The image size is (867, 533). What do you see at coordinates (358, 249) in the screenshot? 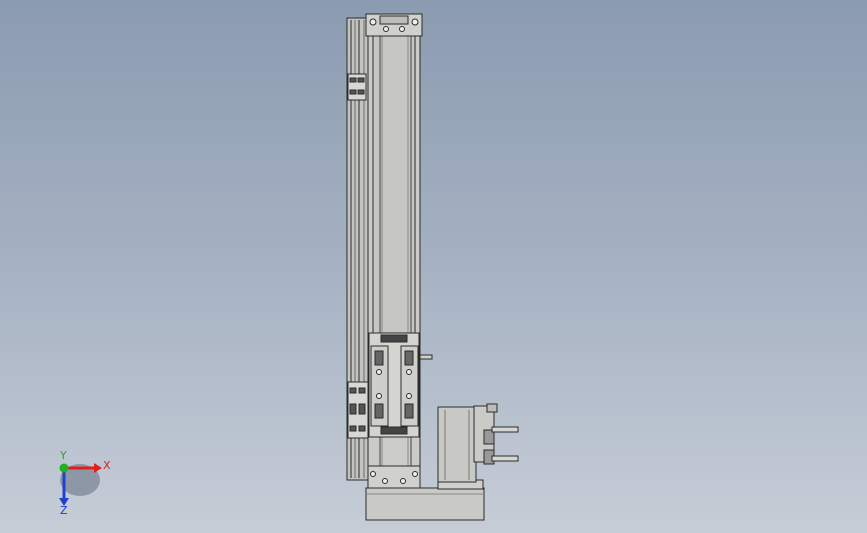
I see `side-profile-rail` at bounding box center [358, 249].